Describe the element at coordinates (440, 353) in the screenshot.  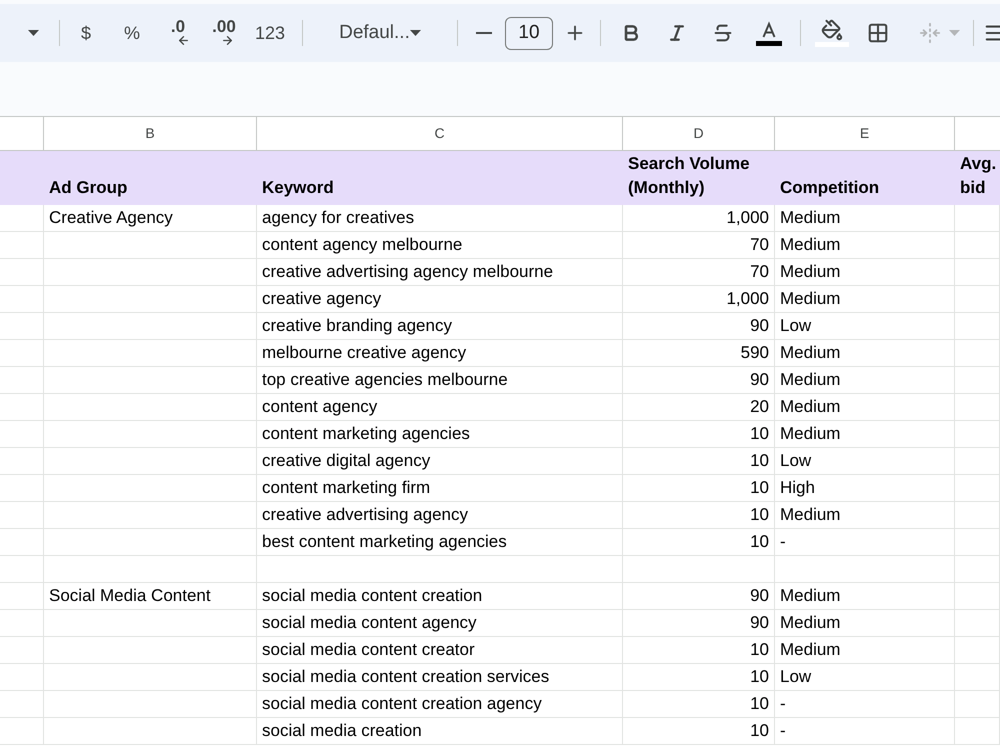
I see `table-cell: melbourne creative agency` at that location.